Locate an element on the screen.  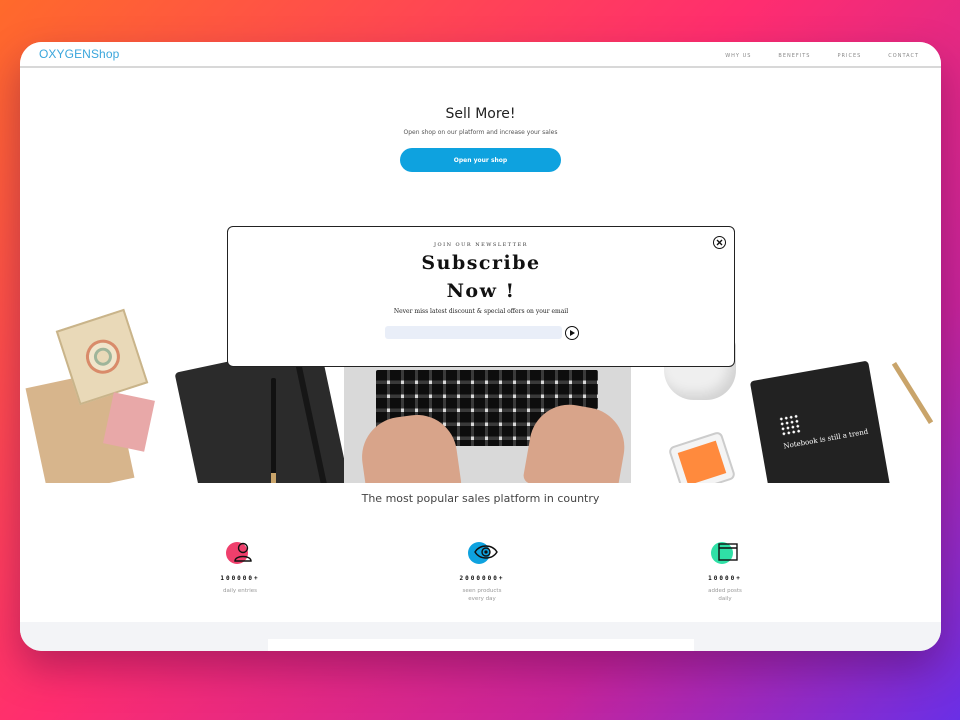
open-shop-button: Open your shop is located at coordinates (480, 160).